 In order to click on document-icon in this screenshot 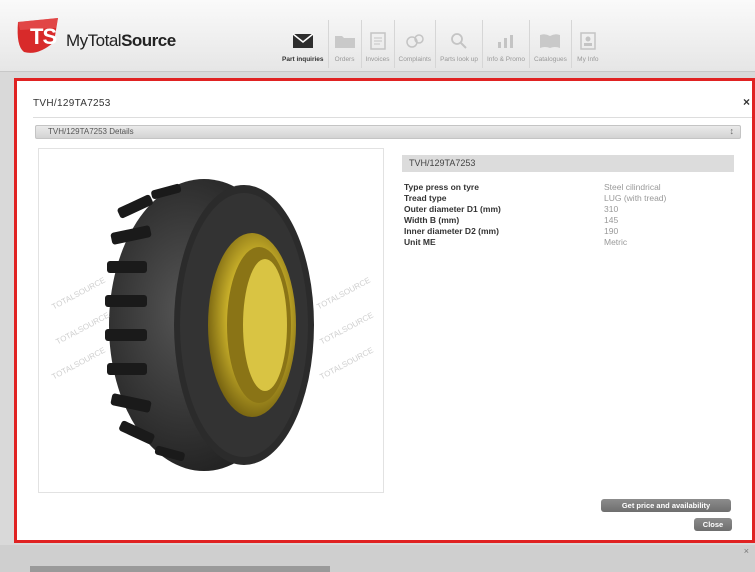, I will do `click(378, 41)`.